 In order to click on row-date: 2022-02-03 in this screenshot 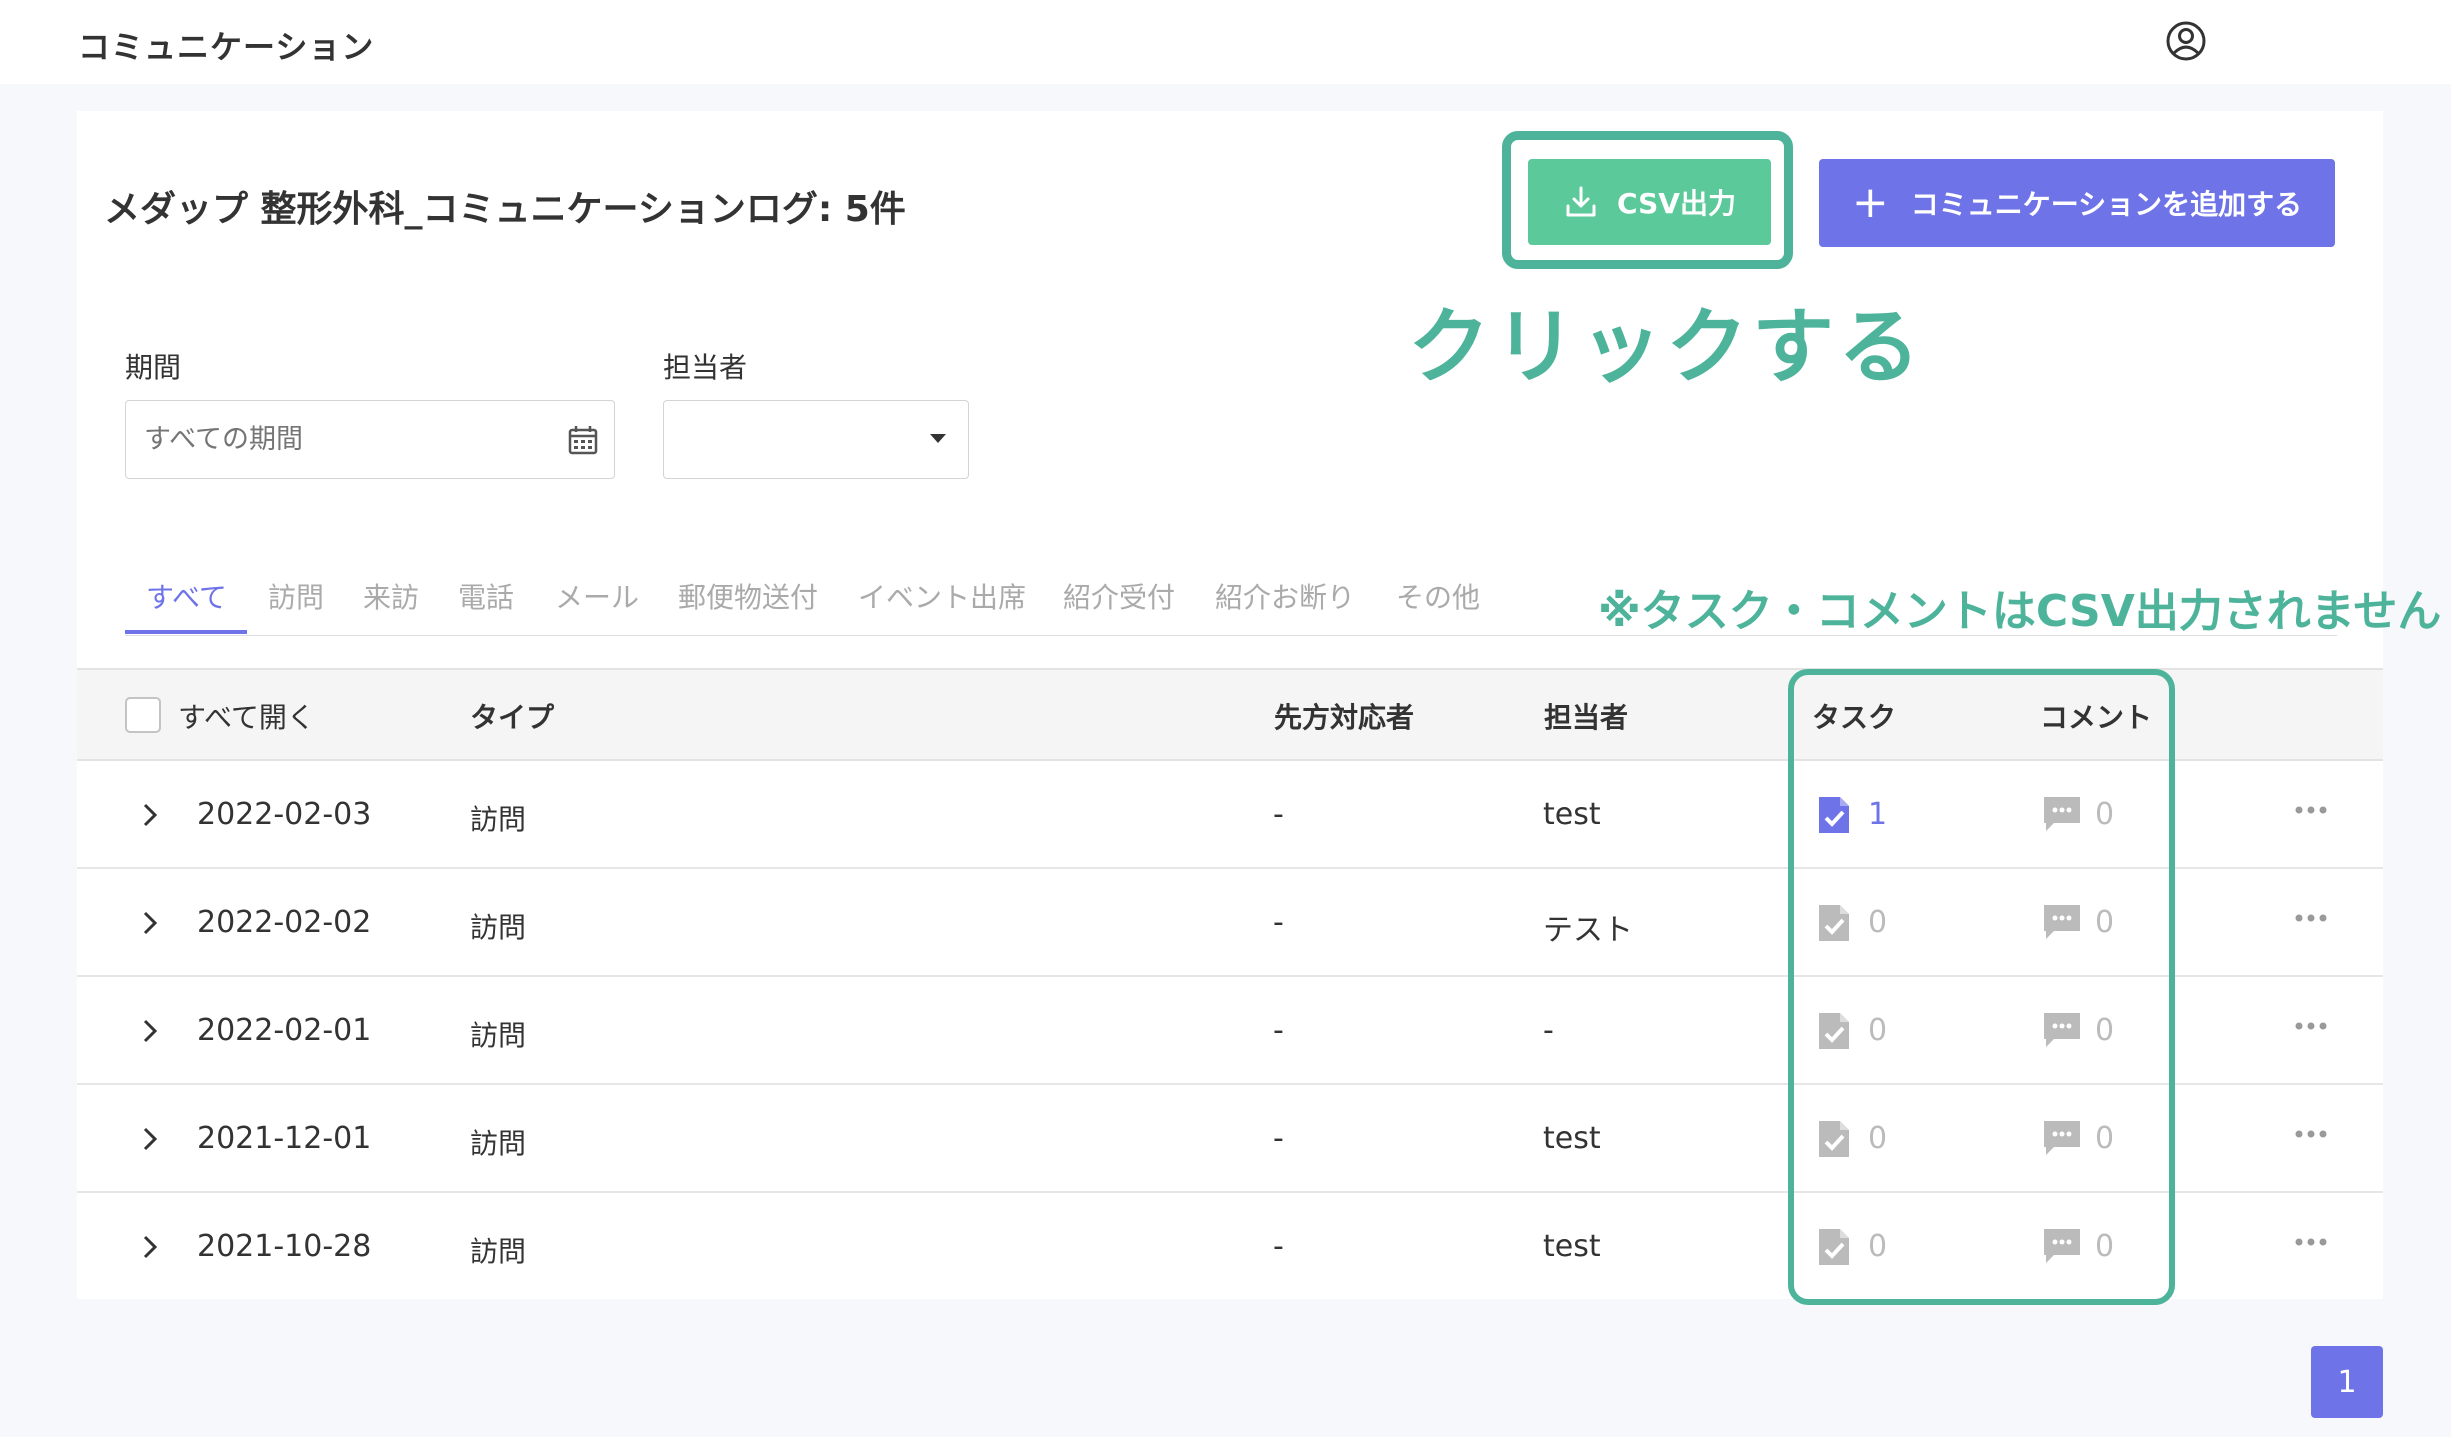, I will do `click(284, 814)`.